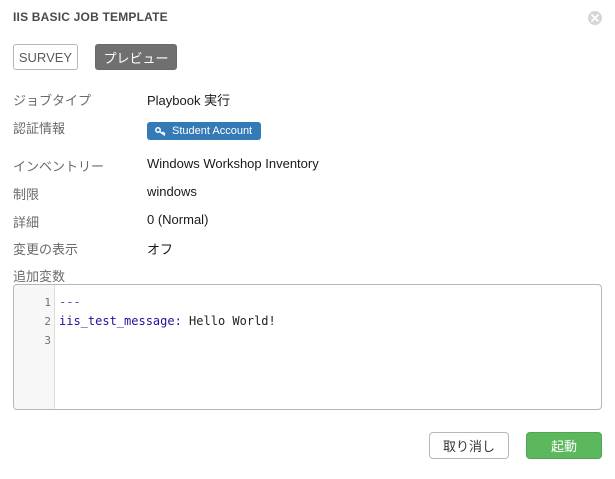  I want to click on code-line: iis_test_message: Hello World!, so click(330, 321).